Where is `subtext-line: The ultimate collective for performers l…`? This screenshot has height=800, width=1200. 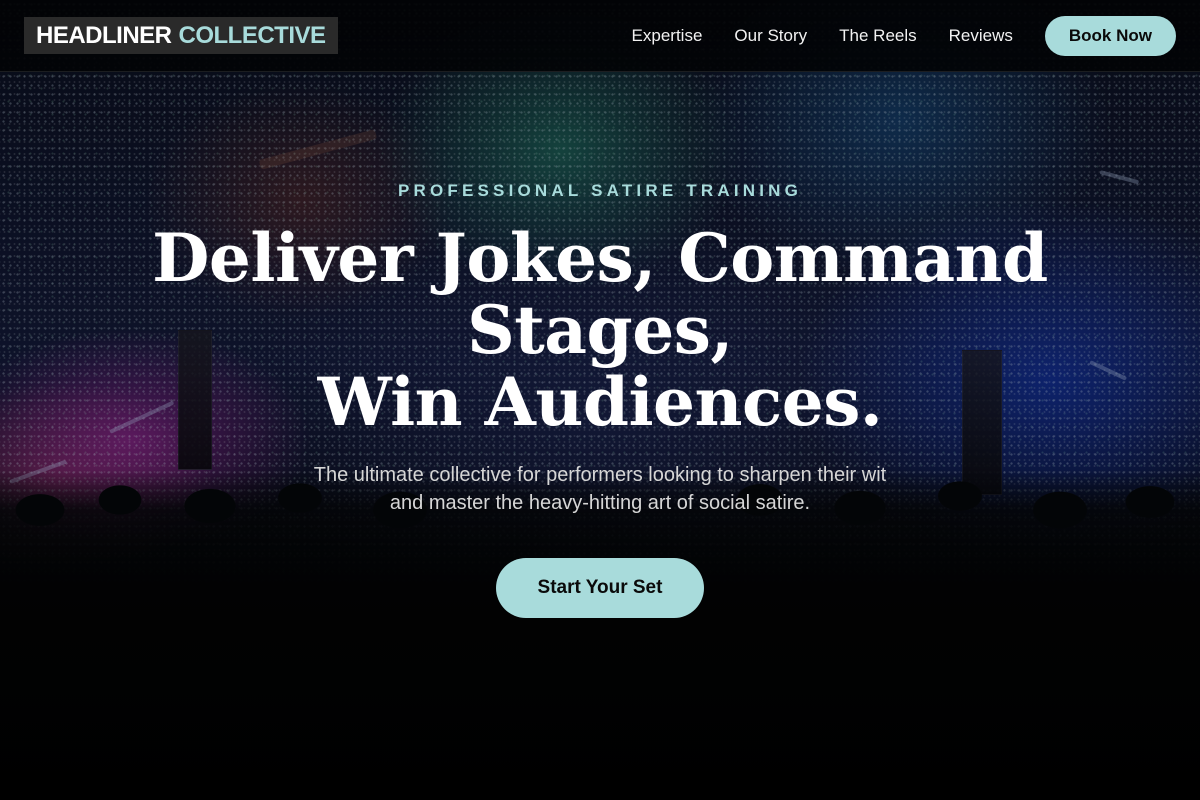
subtext-line: The ultimate collective for performers l… is located at coordinates (600, 475).